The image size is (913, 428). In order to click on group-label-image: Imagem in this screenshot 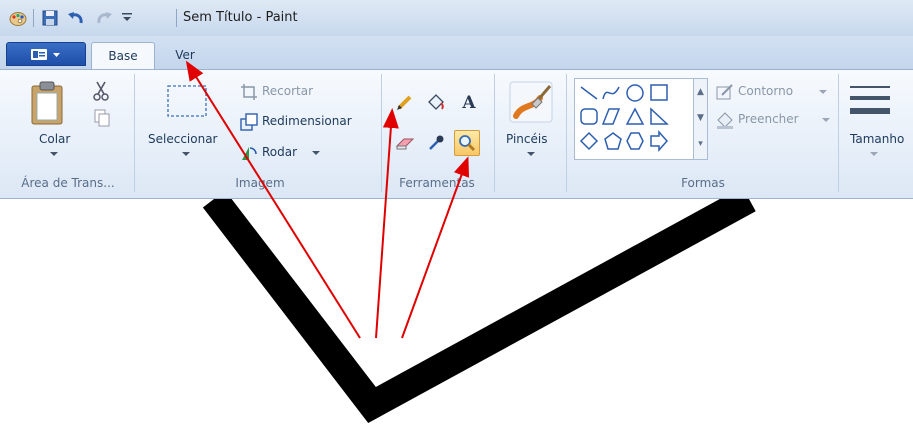, I will do `click(260, 183)`.